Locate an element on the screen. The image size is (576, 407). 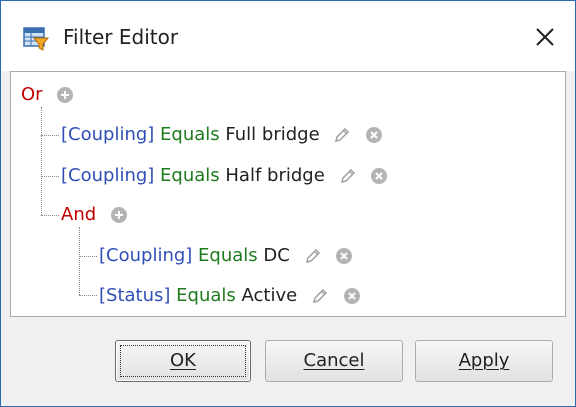
cancel-button-label: Cancel is located at coordinates (334, 360).